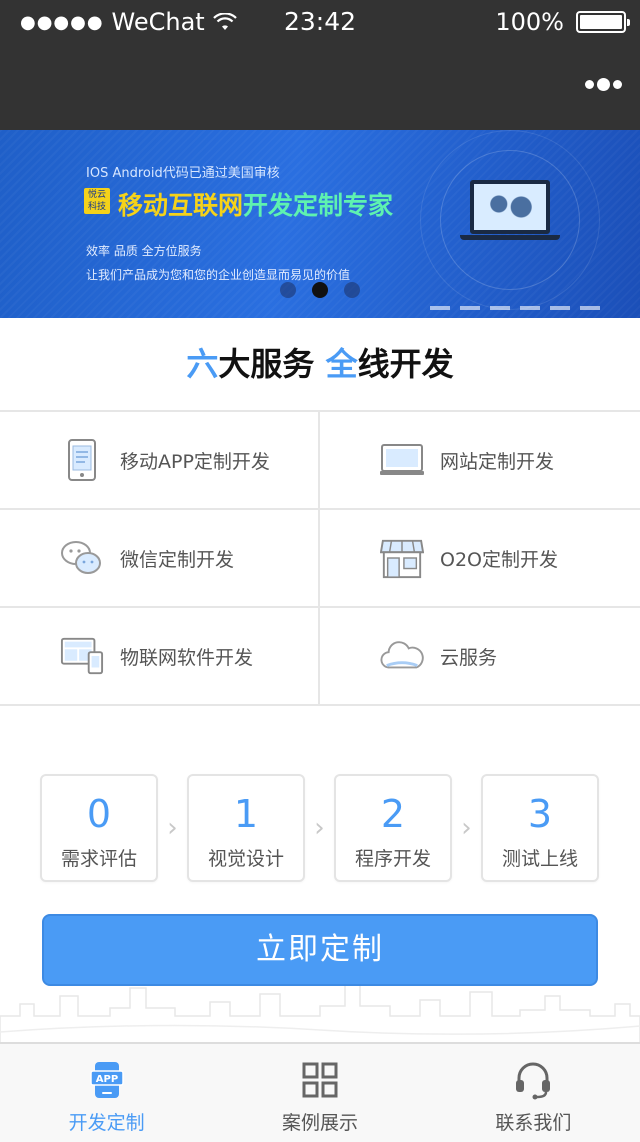 This screenshot has width=640, height=1142. Describe the element at coordinates (144, 251) in the screenshot. I see `banner-tagline: 效率 品质 全方位服务` at that location.